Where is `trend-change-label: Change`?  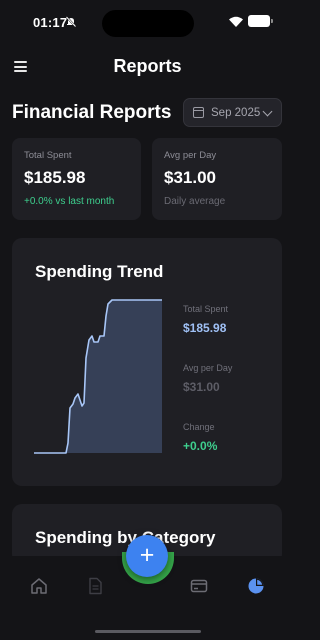
trend-change-label: Change is located at coordinates (199, 427).